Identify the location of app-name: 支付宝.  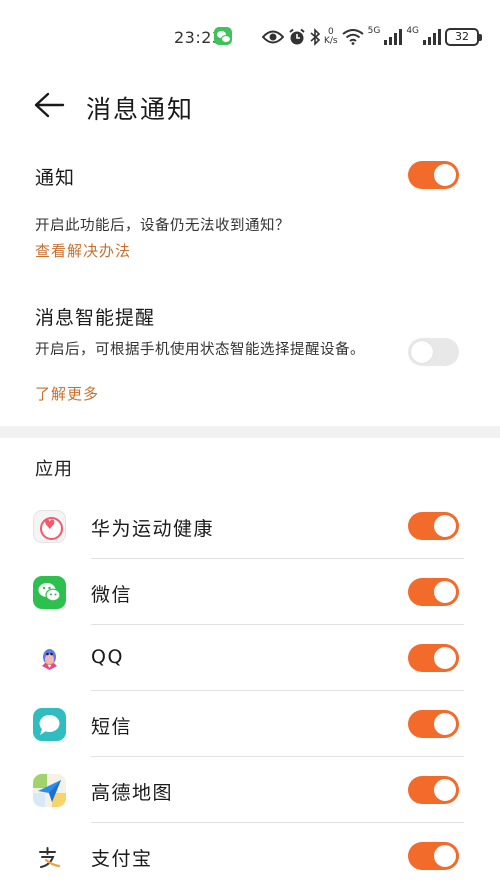
(122, 859).